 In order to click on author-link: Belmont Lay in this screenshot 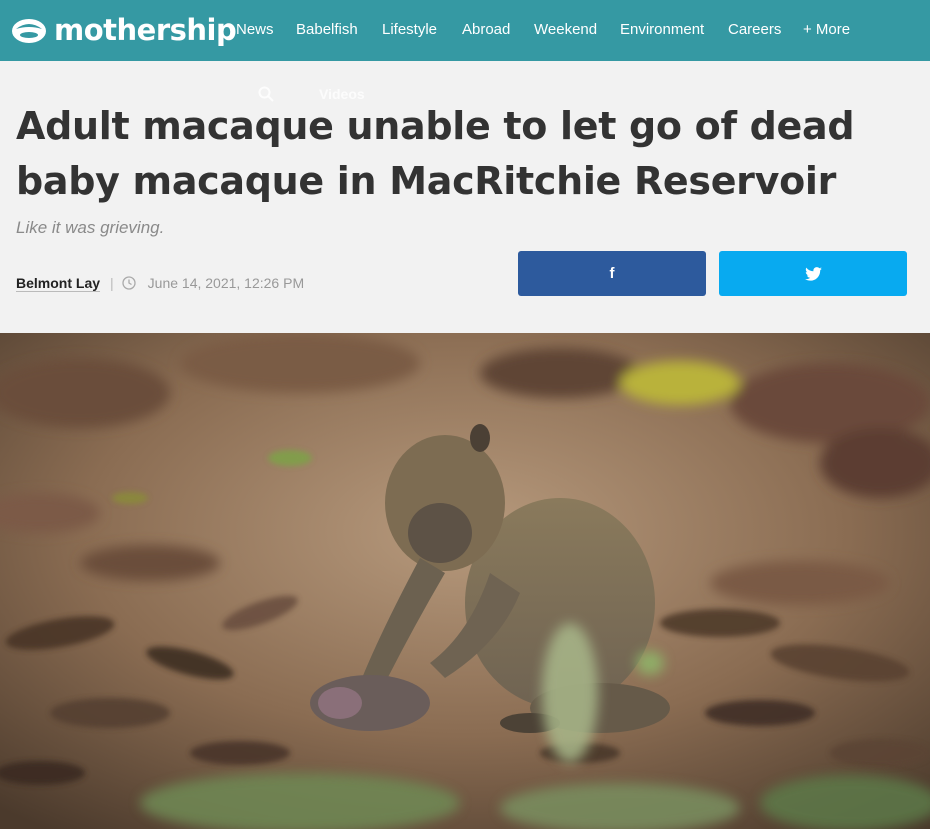, I will do `click(58, 283)`.